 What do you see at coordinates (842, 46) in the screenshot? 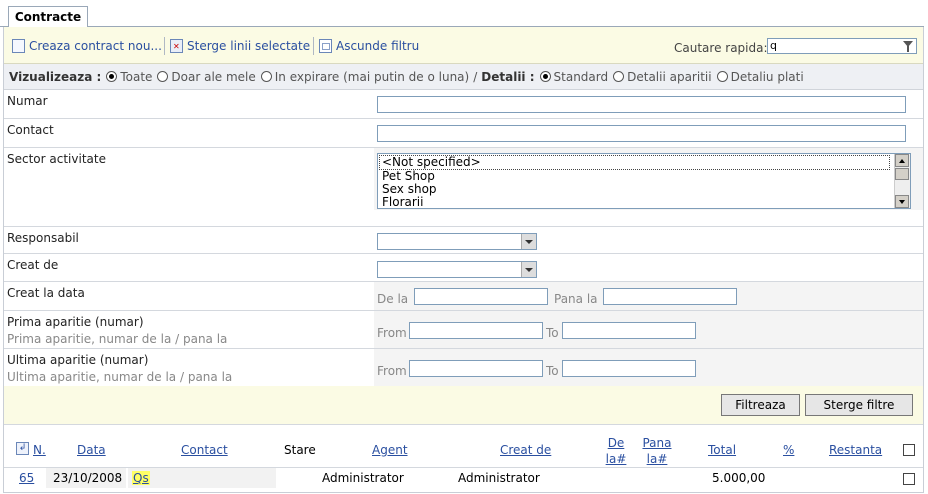
I see `quick-search-input: q` at bounding box center [842, 46].